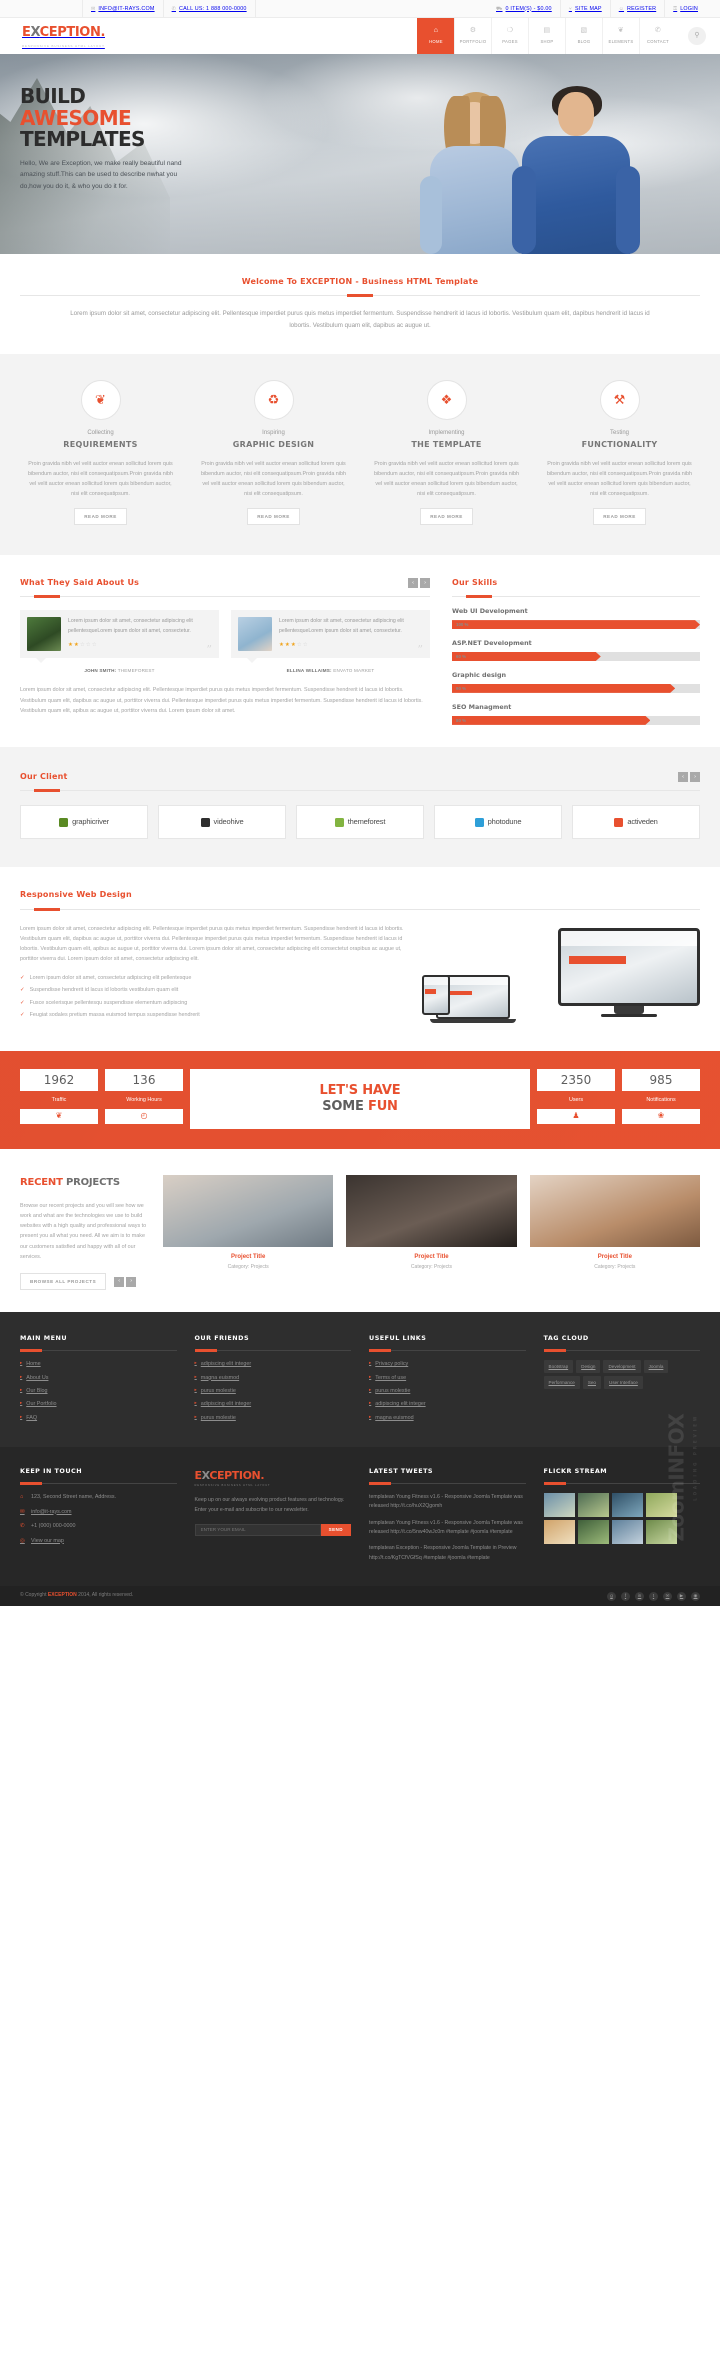 The image size is (720, 2379). Describe the element at coordinates (35, 33) in the screenshot. I see `logo-x: X` at that location.